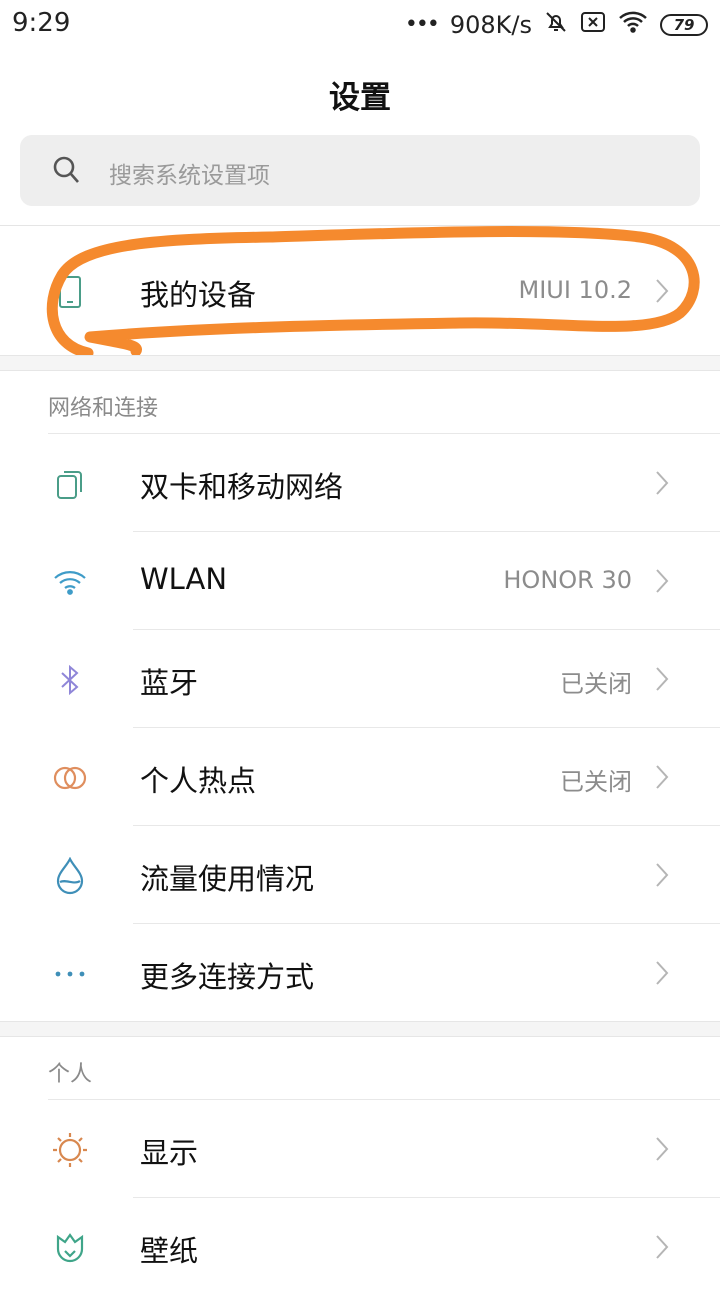  I want to click on item-label: 流量使用情况, so click(227, 879).